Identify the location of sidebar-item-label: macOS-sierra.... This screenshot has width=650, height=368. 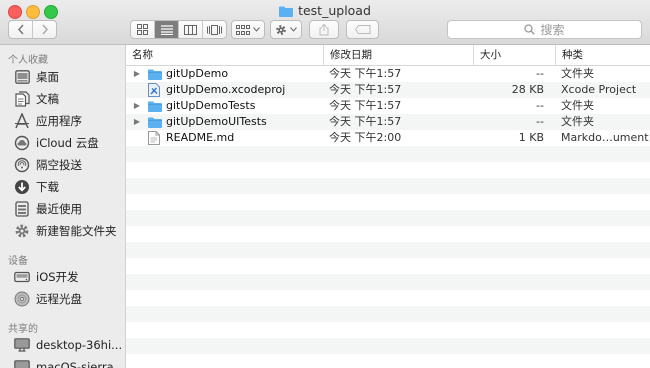
(80, 364).